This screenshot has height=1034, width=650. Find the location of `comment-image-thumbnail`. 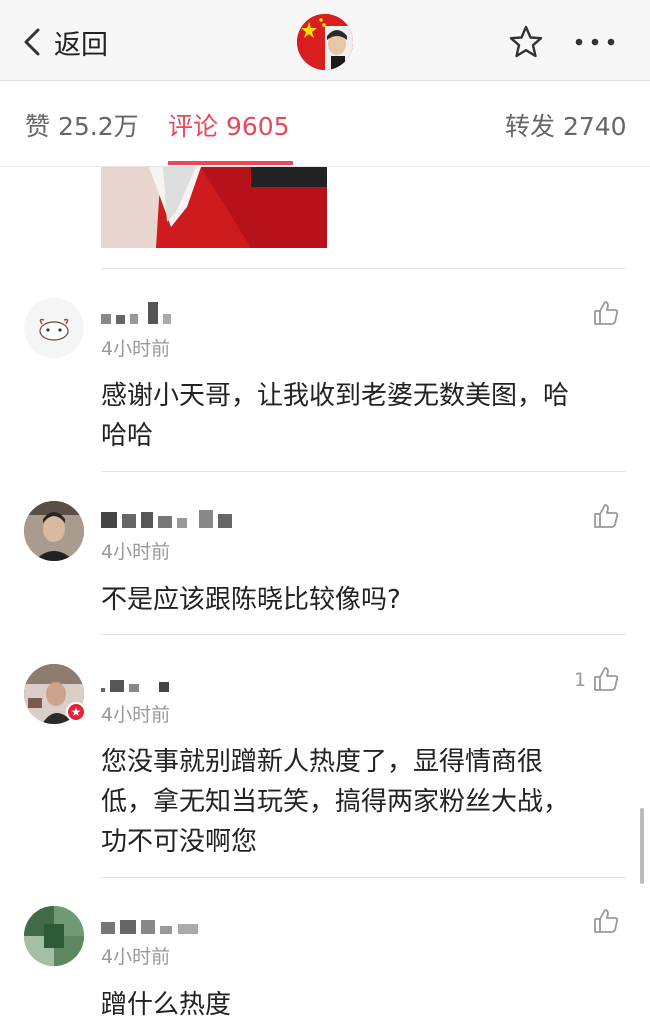

comment-image-thumbnail is located at coordinates (214, 207).